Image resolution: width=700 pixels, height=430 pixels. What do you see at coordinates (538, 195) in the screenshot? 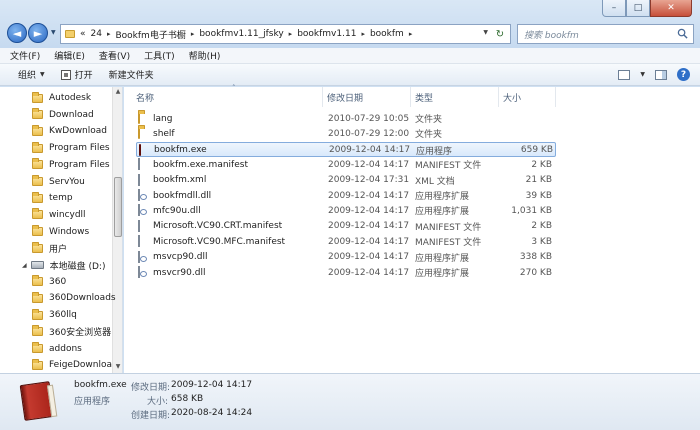
I see `file-size: 39 KB` at bounding box center [538, 195].